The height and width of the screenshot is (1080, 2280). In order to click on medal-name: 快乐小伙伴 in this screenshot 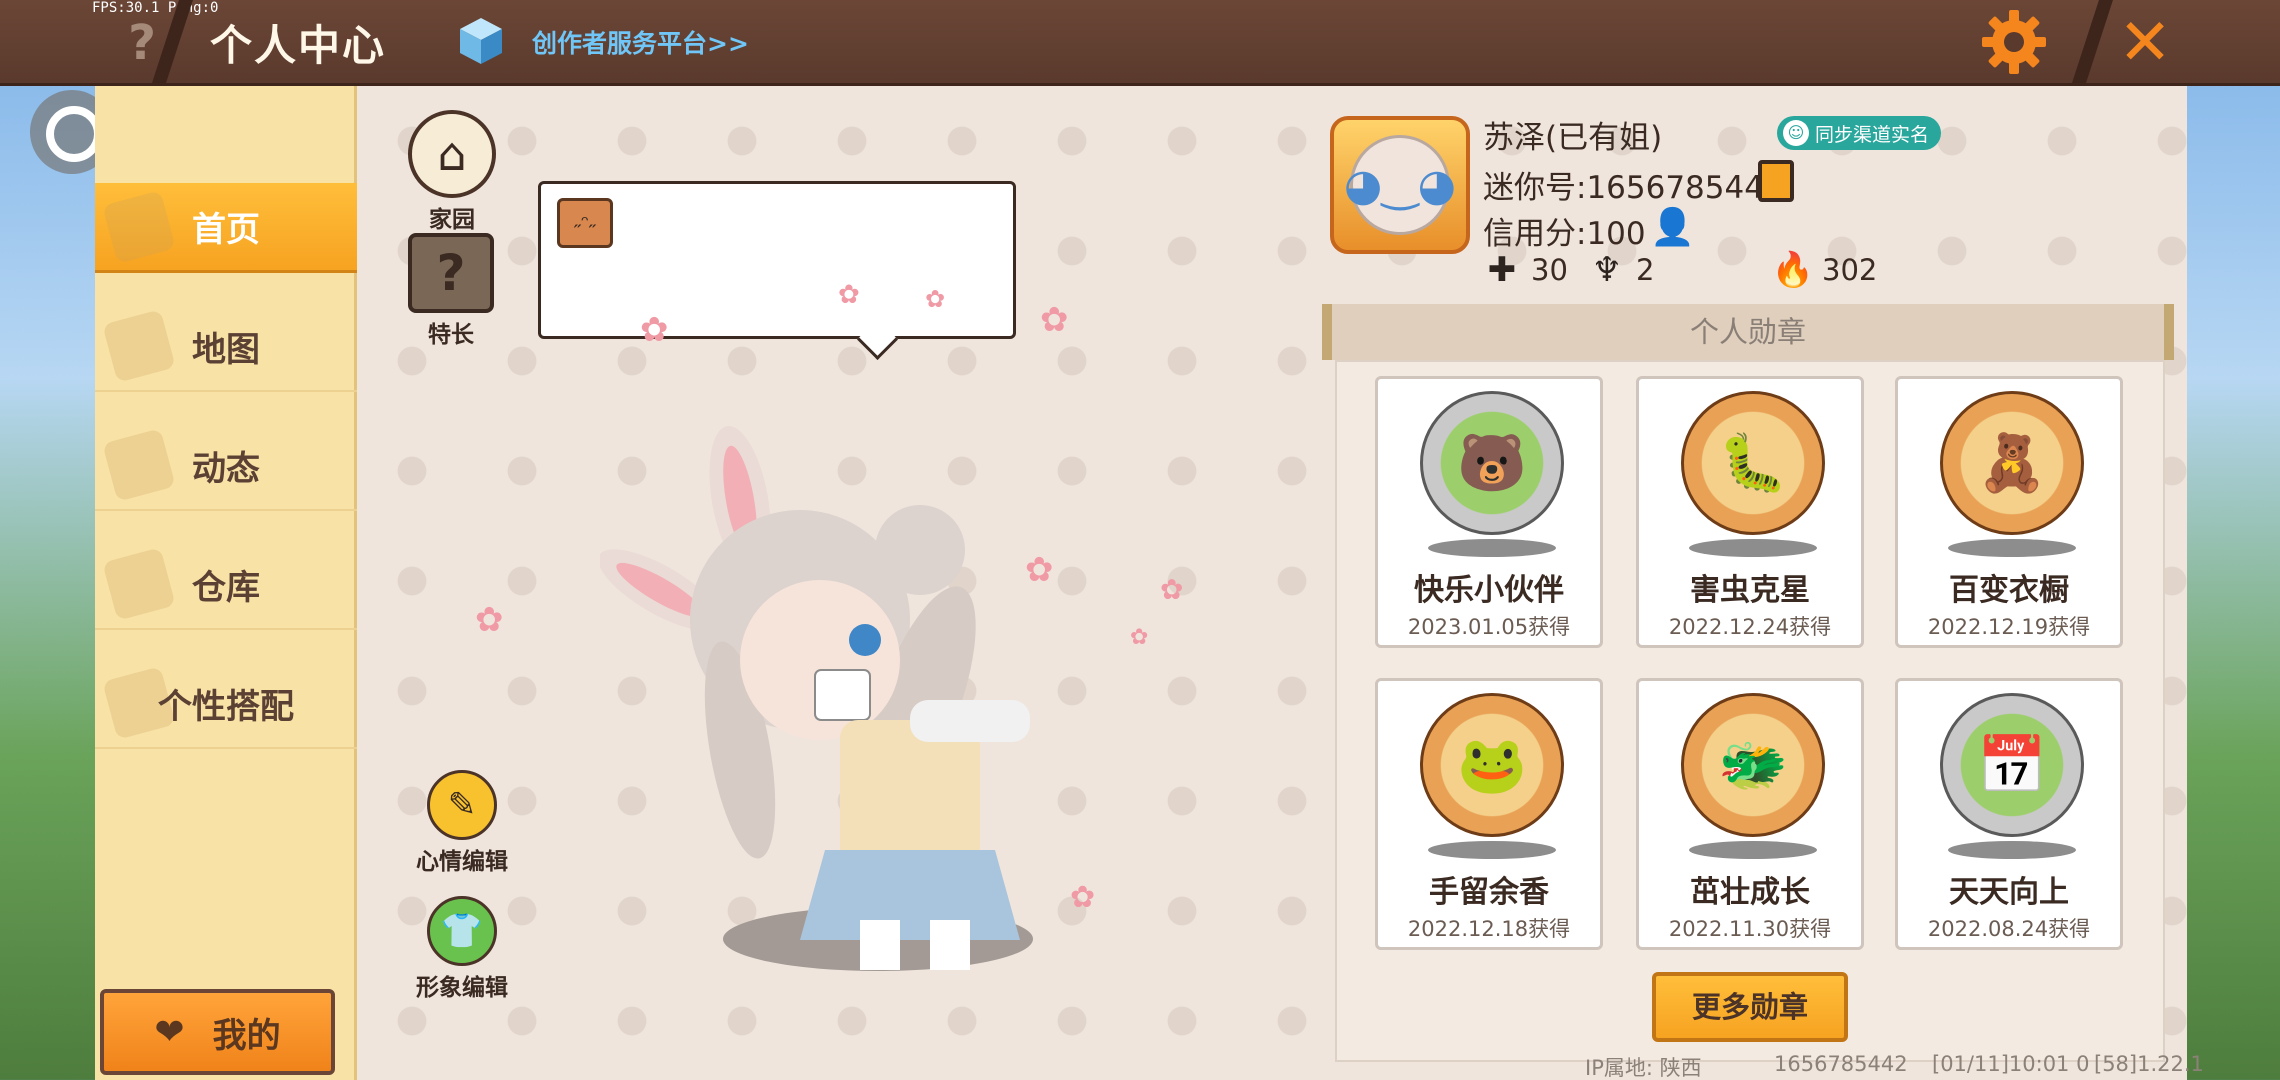, I will do `click(1489, 590)`.